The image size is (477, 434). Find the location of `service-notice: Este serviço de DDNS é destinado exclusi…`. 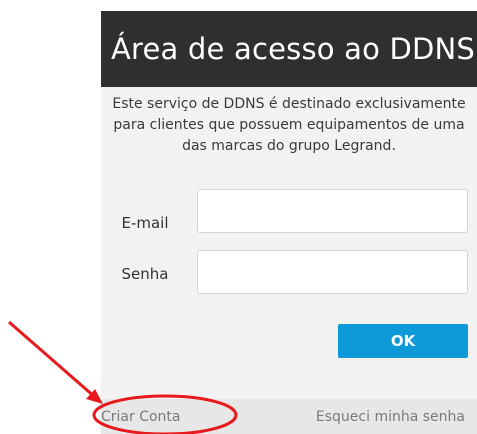

service-notice: Este serviço de DDNS é destinado exclusi… is located at coordinates (289, 125).